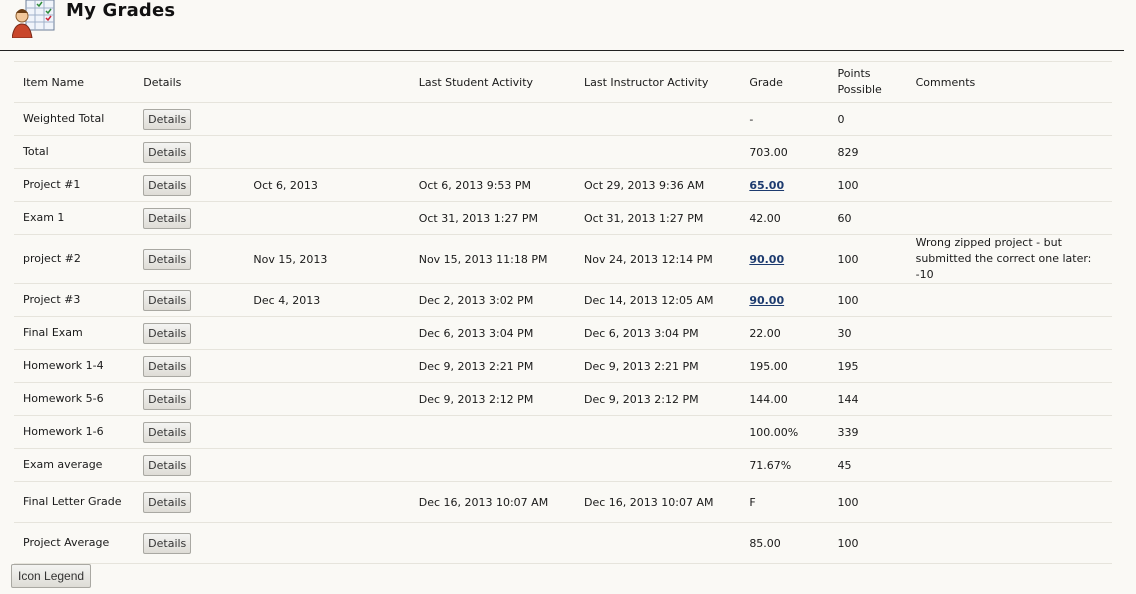  I want to click on grade-value: 42.00, so click(765, 218).